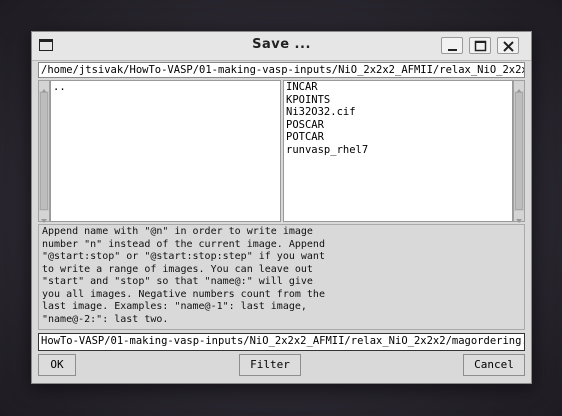  I want to click on directory-scrollbar, so click(44, 151).